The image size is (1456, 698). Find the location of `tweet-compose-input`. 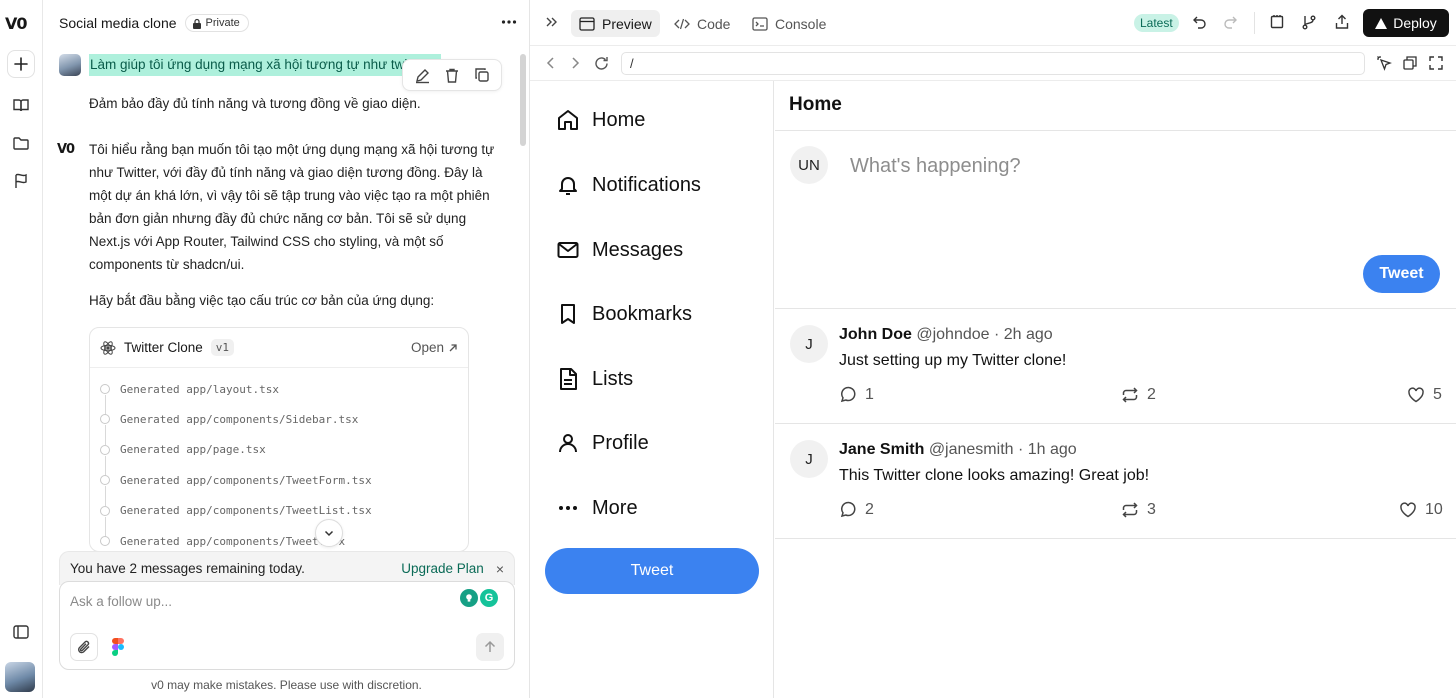

tweet-compose-input is located at coordinates (1140, 166).